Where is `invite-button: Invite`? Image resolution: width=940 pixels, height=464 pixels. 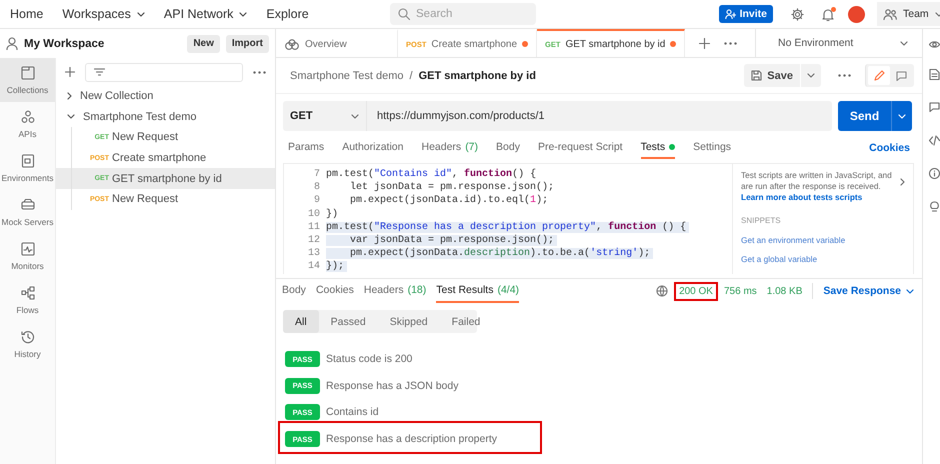
invite-button: Invite is located at coordinates (745, 14).